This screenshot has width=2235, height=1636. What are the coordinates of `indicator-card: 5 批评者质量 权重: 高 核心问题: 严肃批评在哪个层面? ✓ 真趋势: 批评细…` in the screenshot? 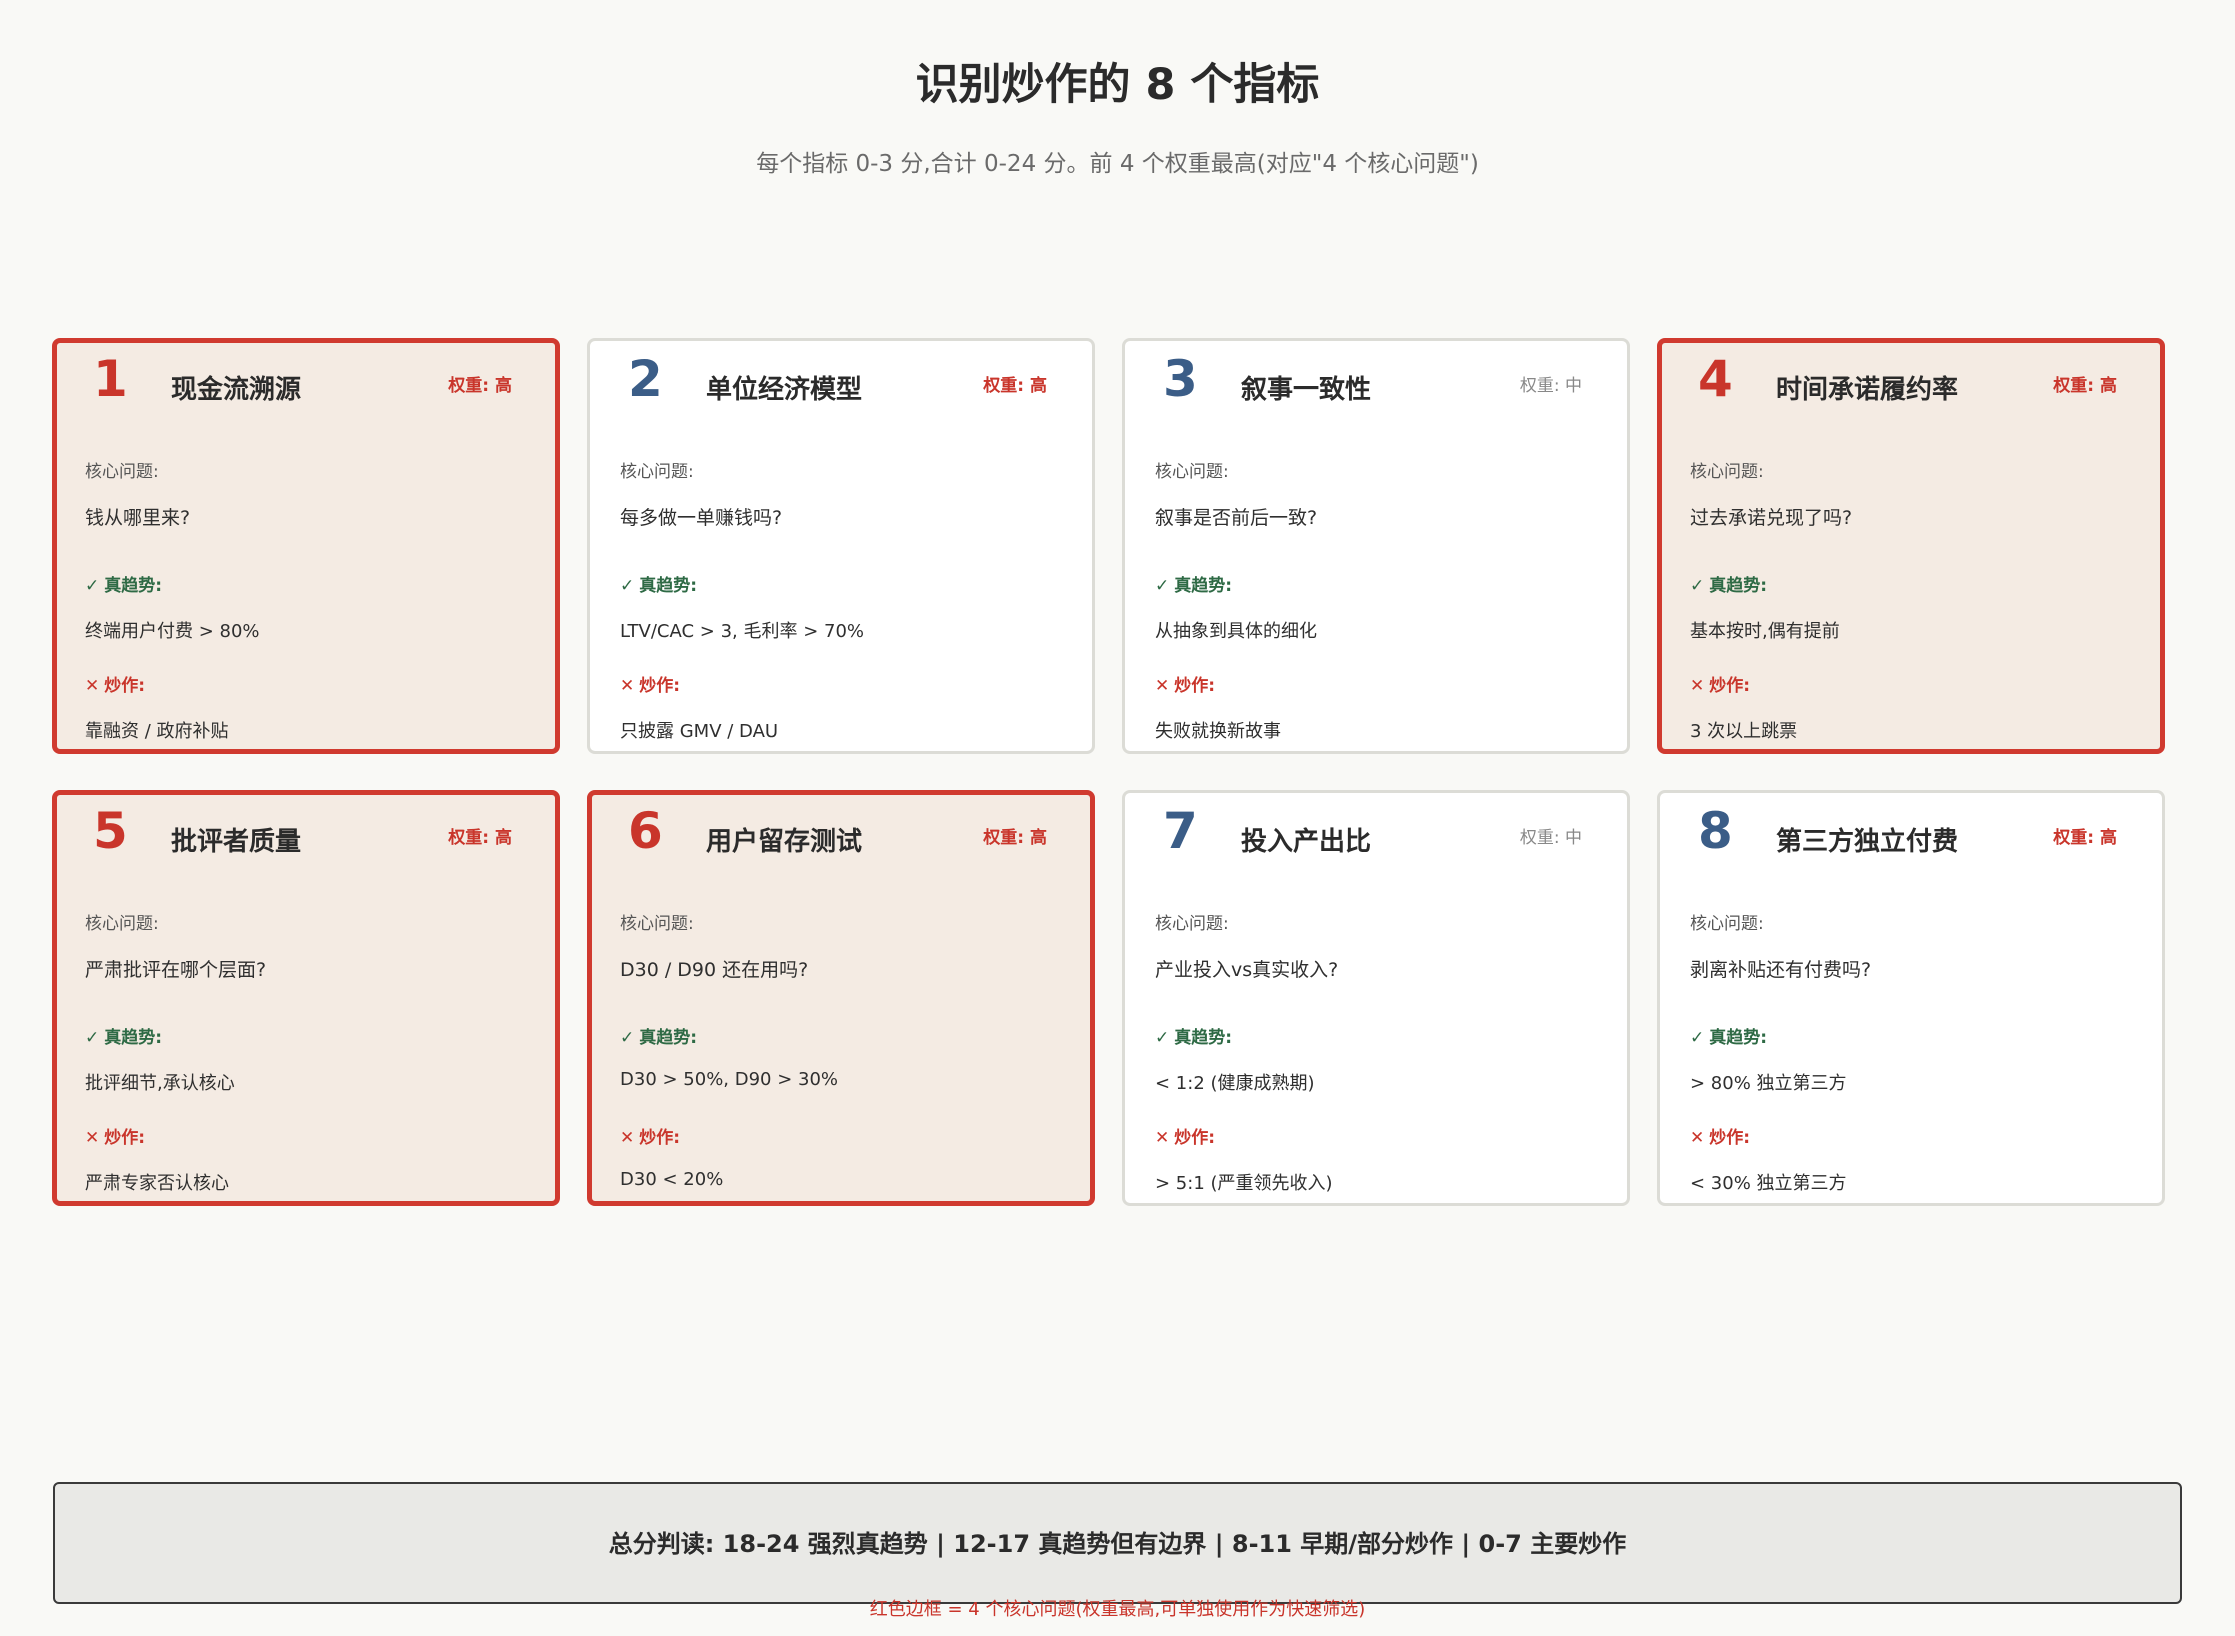 It's located at (306, 998).